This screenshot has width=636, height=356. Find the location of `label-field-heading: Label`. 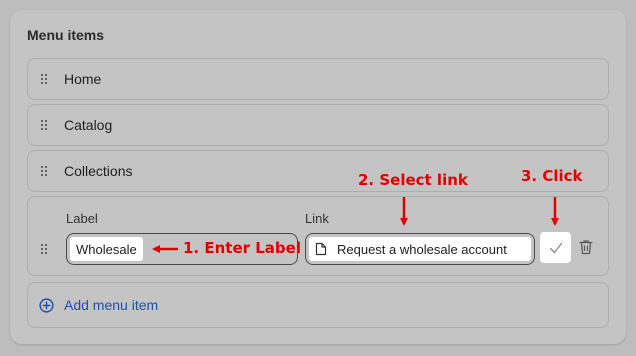

label-field-heading: Label is located at coordinates (82, 218).